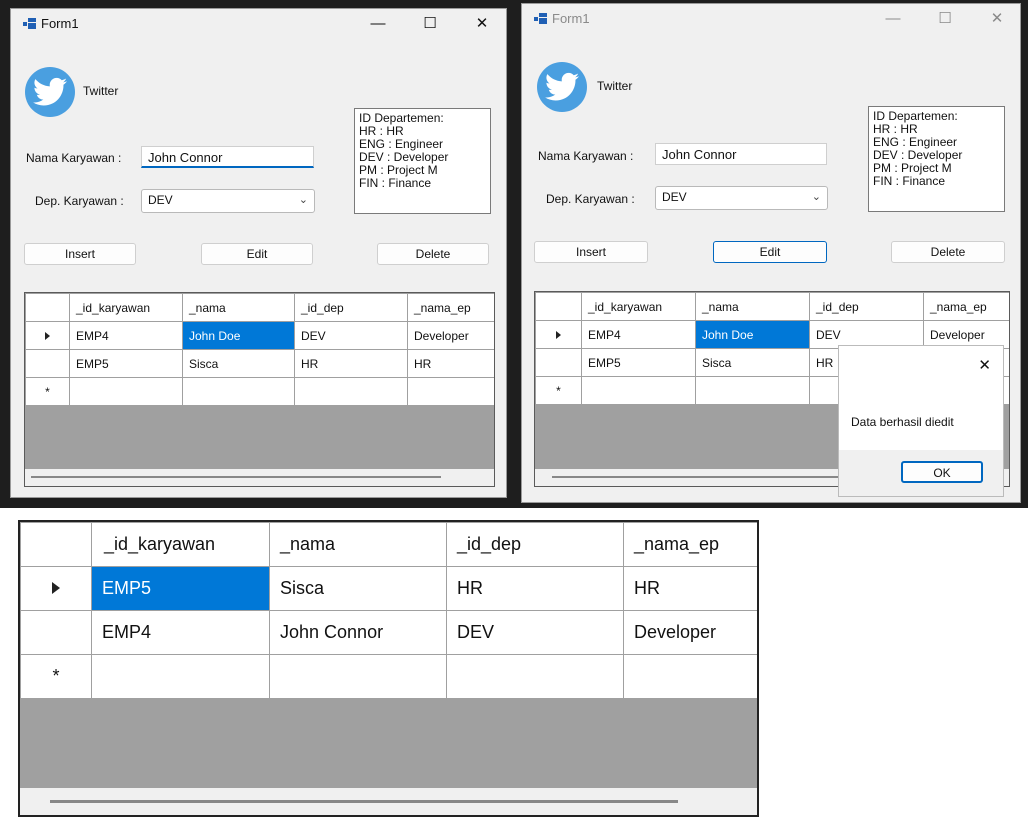 The image size is (1028, 822). What do you see at coordinates (160, 200) in the screenshot?
I see `dep-karyawan-value: DEV` at bounding box center [160, 200].